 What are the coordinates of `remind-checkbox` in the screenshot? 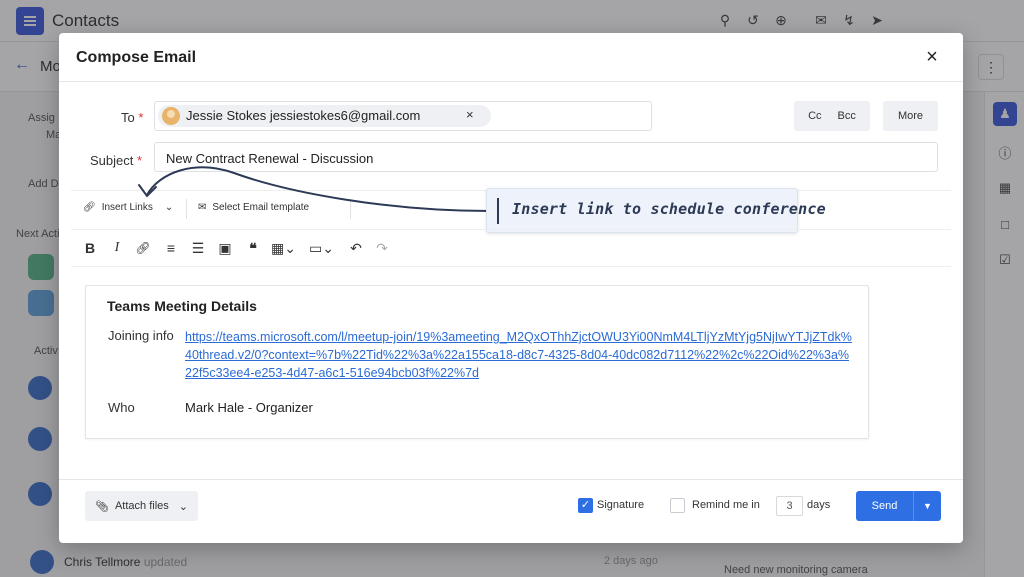 It's located at (677, 505).